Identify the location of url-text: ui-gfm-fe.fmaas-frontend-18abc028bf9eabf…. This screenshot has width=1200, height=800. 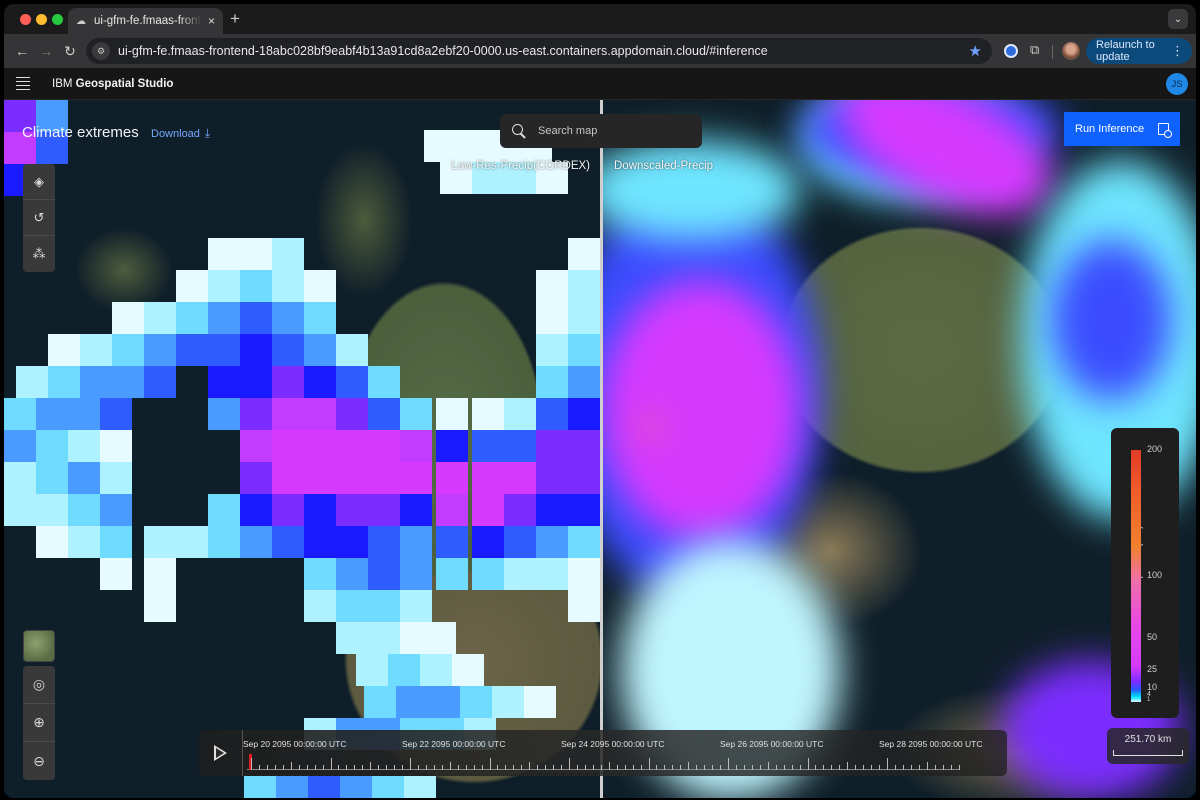
(543, 51).